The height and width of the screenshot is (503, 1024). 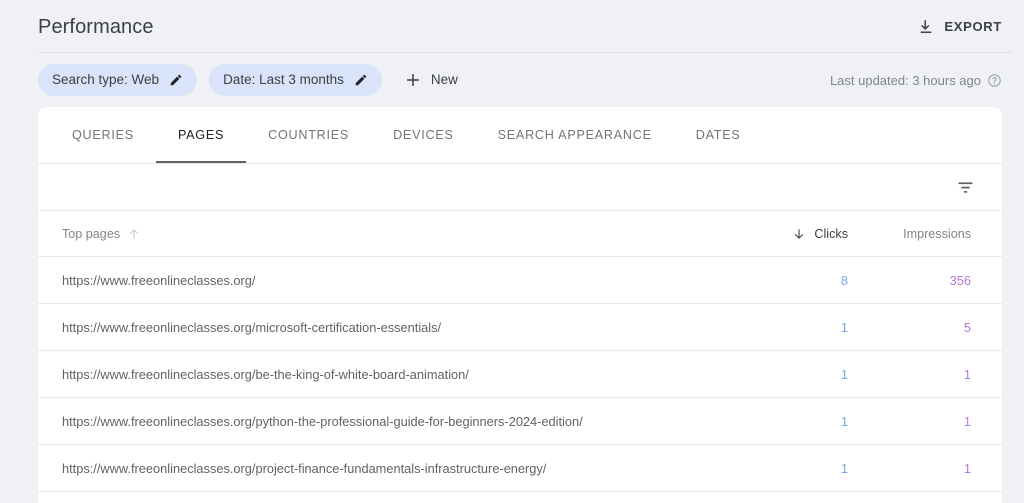 I want to click on column-header-clicks: Clicks, so click(x=792, y=234).